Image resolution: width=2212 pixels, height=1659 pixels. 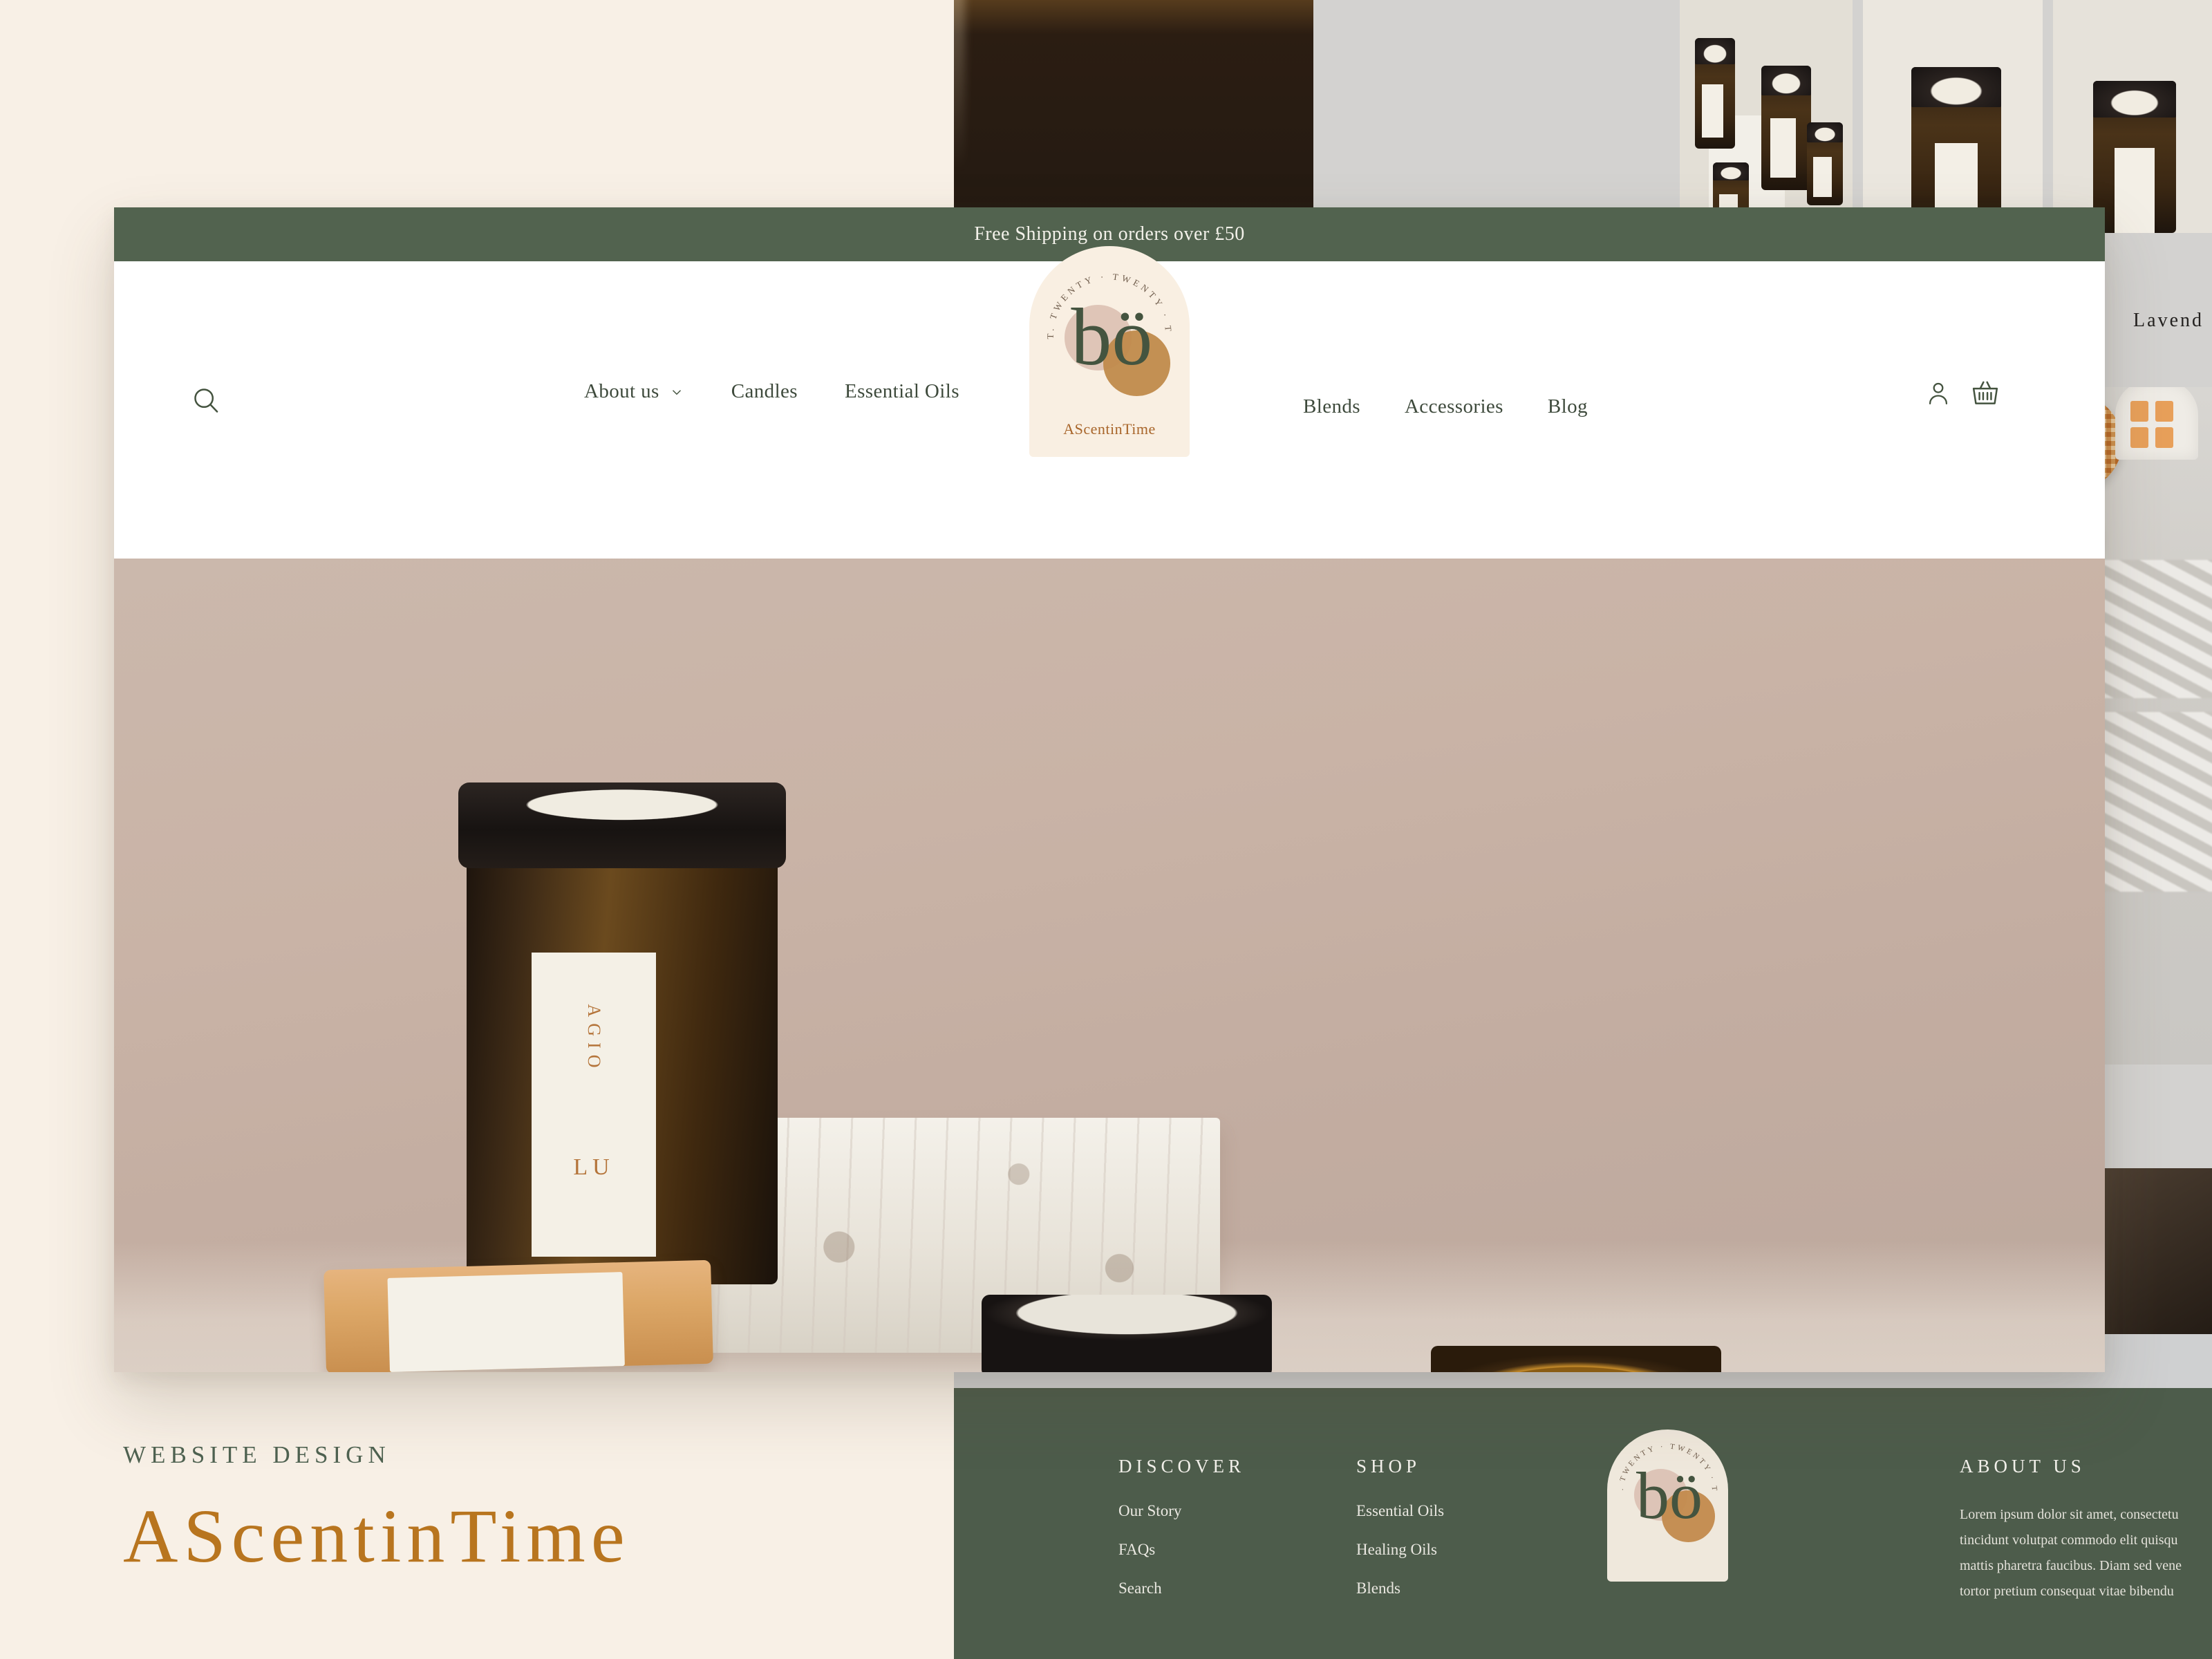 I want to click on nav-item-candles: Candles, so click(x=765, y=392).